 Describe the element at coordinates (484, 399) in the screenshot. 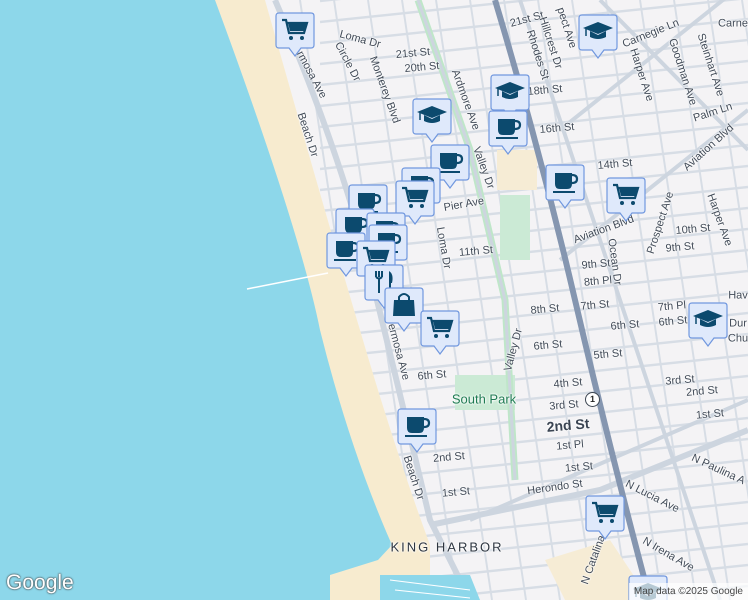

I see `park-label: South Park` at that location.